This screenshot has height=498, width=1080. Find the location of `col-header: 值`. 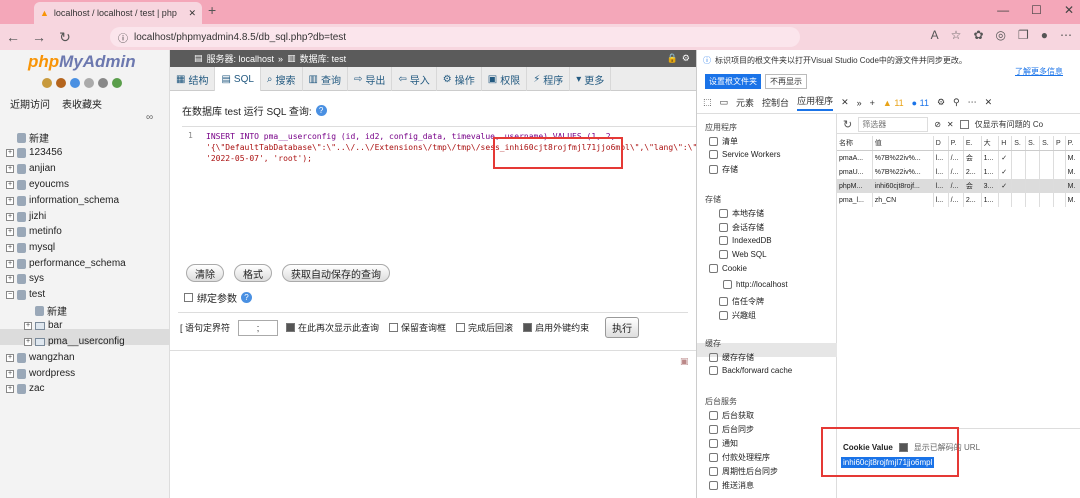

col-header: 值 is located at coordinates (903, 143).